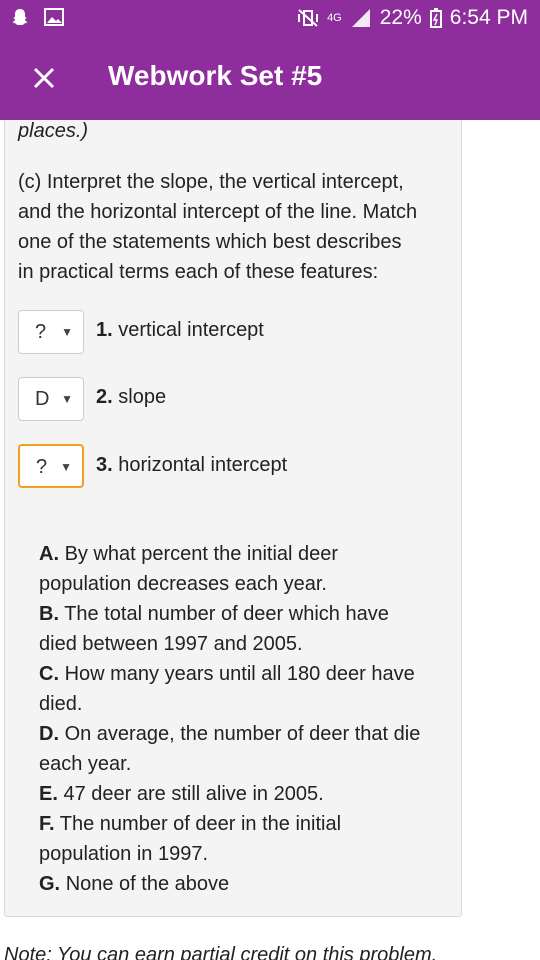 Image resolution: width=540 pixels, height=960 pixels. I want to click on question-label-1: 1. vertical intercept, so click(180, 330).